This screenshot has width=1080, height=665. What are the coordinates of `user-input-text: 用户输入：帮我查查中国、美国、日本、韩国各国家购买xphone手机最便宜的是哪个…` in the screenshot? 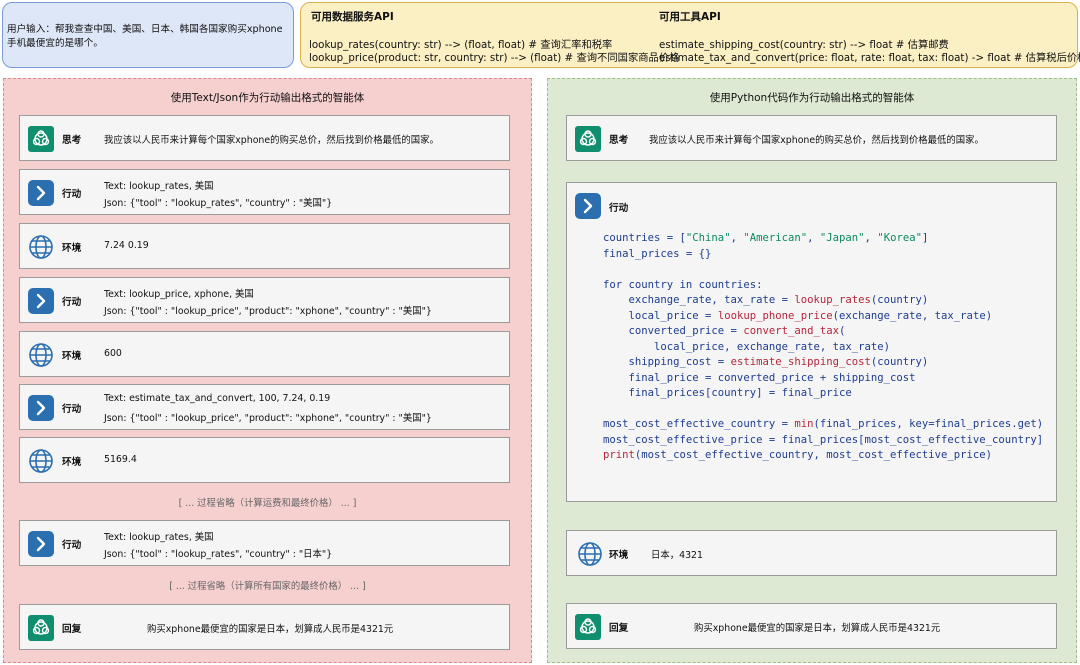 It's located at (145, 36).